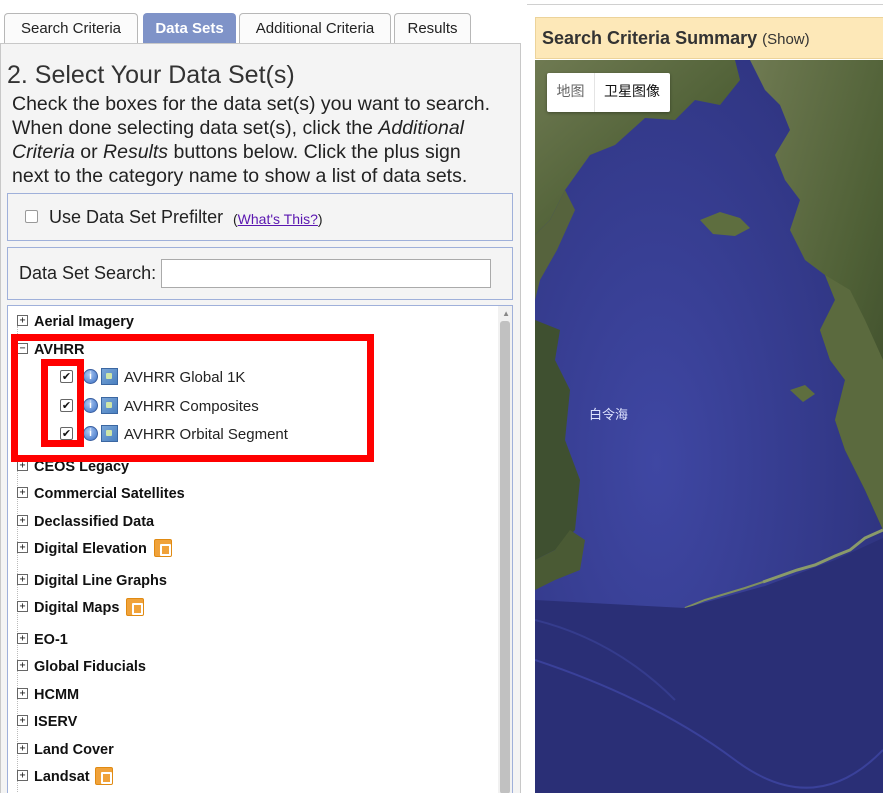 Image resolution: width=883 pixels, height=793 pixels. Describe the element at coordinates (705, 4) in the screenshot. I see `divider` at that location.